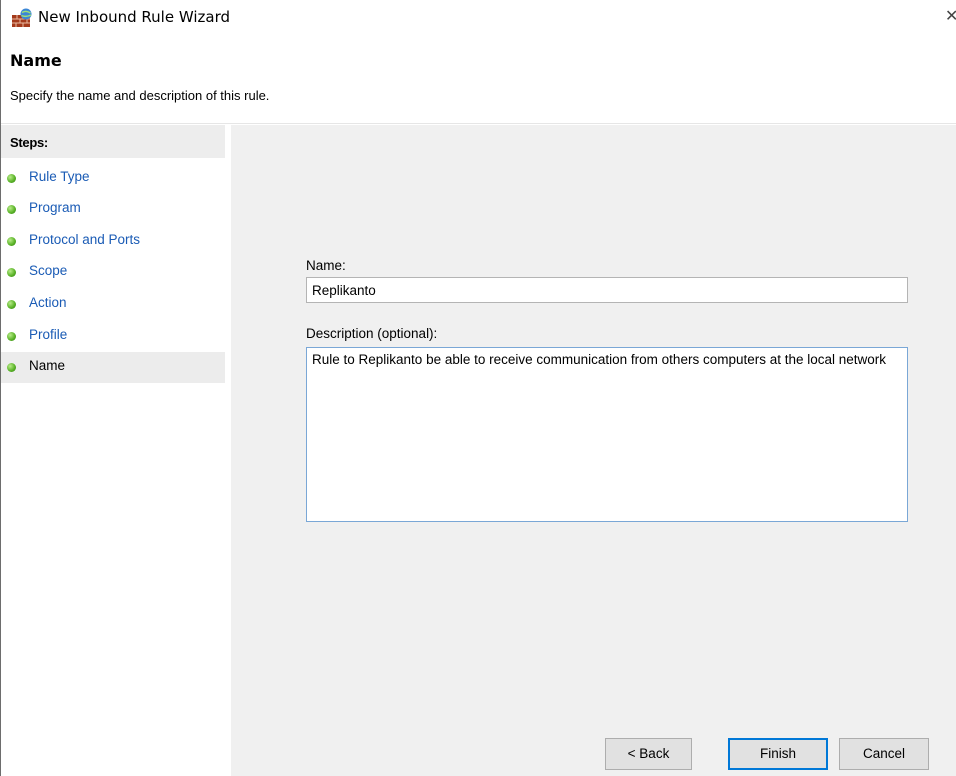  I want to click on step-label: Action, so click(48, 302).